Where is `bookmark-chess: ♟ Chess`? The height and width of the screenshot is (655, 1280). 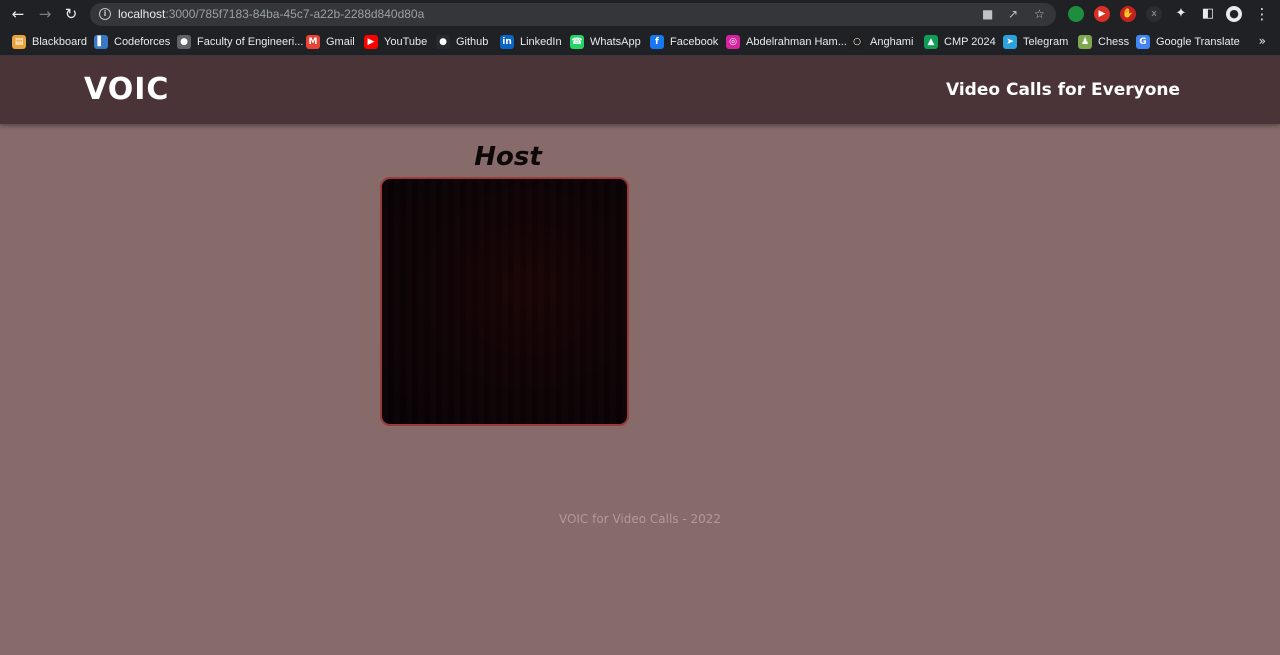
bookmark-chess: ♟ Chess is located at coordinates (1103, 42).